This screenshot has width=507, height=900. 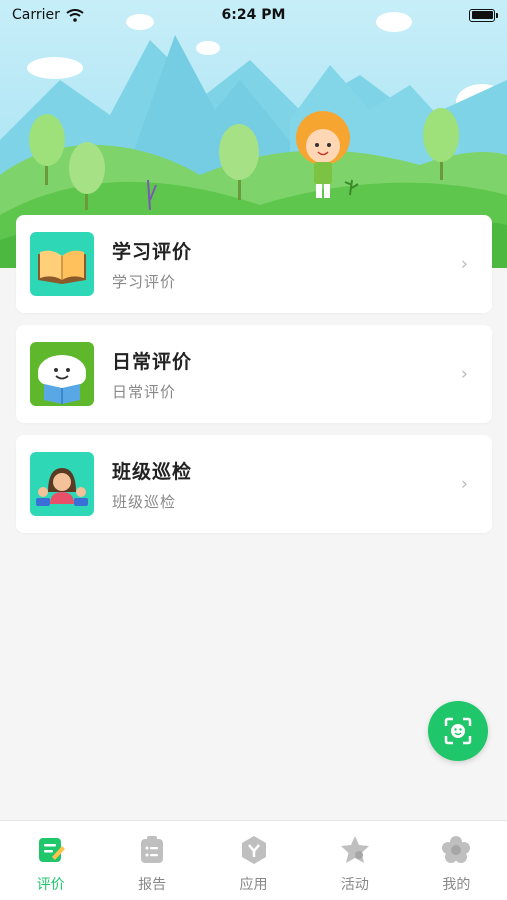 I want to click on face-scan-button, so click(x=458, y=731).